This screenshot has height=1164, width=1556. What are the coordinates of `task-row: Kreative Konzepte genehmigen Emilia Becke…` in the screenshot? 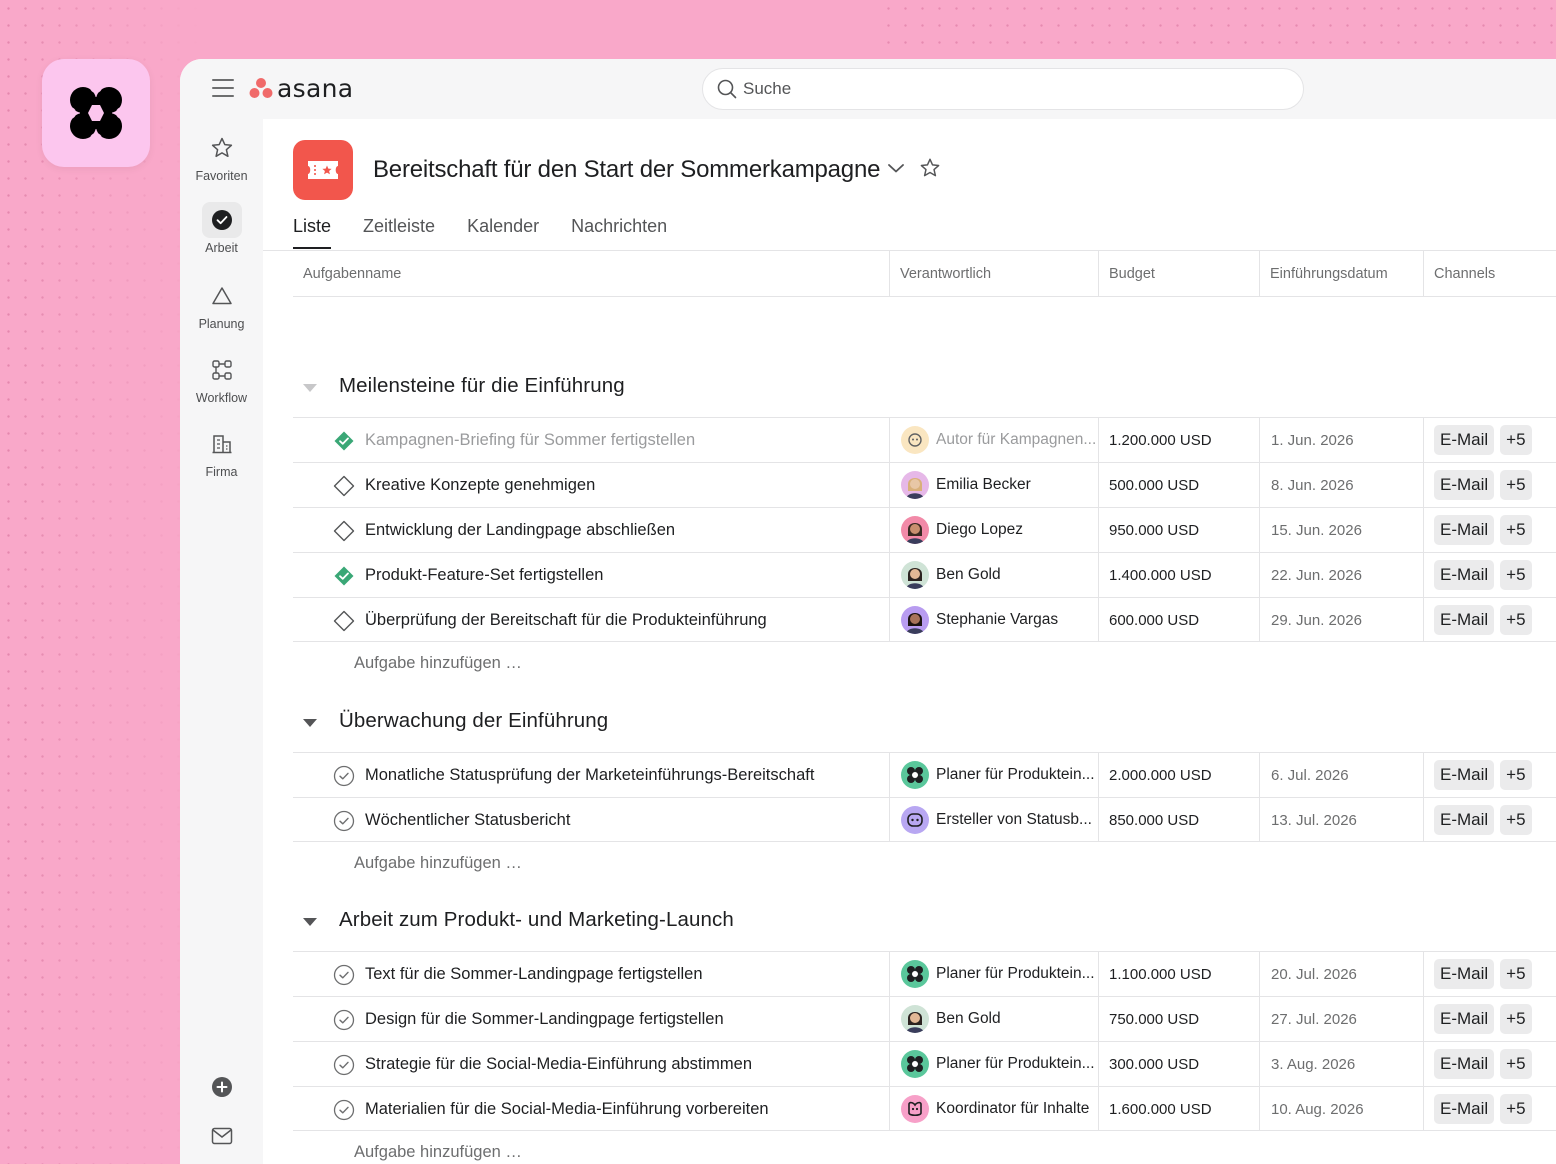 It's located at (924, 484).